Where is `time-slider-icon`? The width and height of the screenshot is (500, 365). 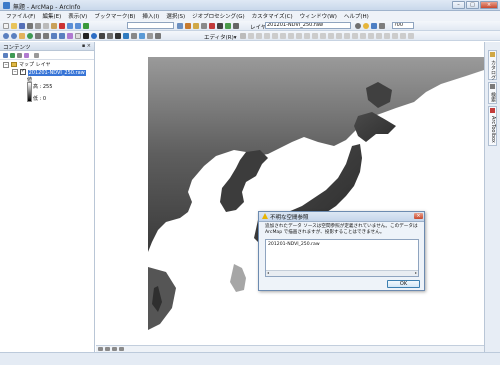 time-slider-icon is located at coordinates (150, 36).